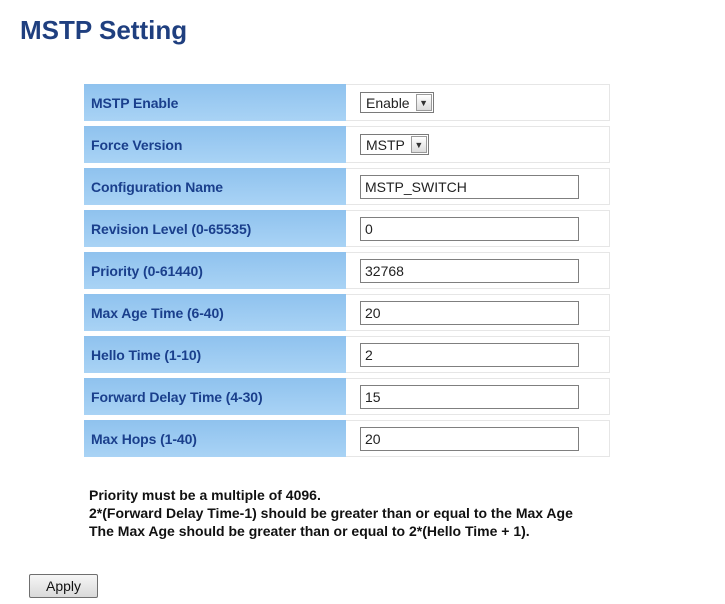 This screenshot has height=604, width=725. I want to click on forward-delay-time-label: Forward Delay Time (4-30), so click(215, 396).